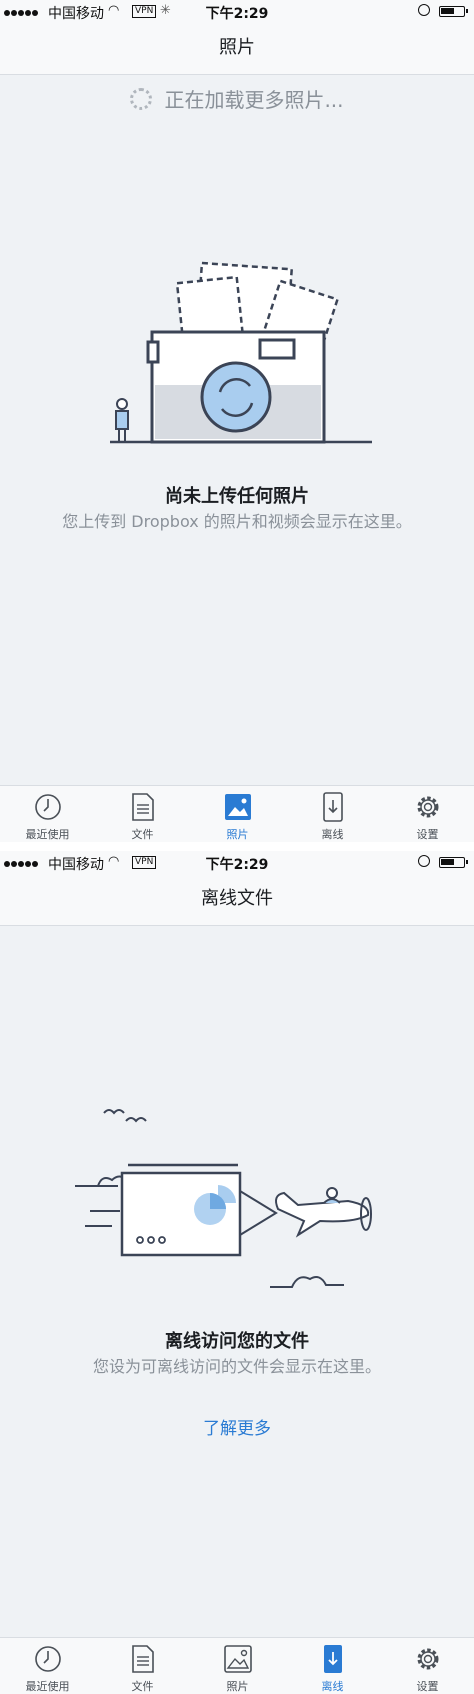 The image size is (474, 1694). What do you see at coordinates (141, 99) in the screenshot?
I see `loading-spinner-icon` at bounding box center [141, 99].